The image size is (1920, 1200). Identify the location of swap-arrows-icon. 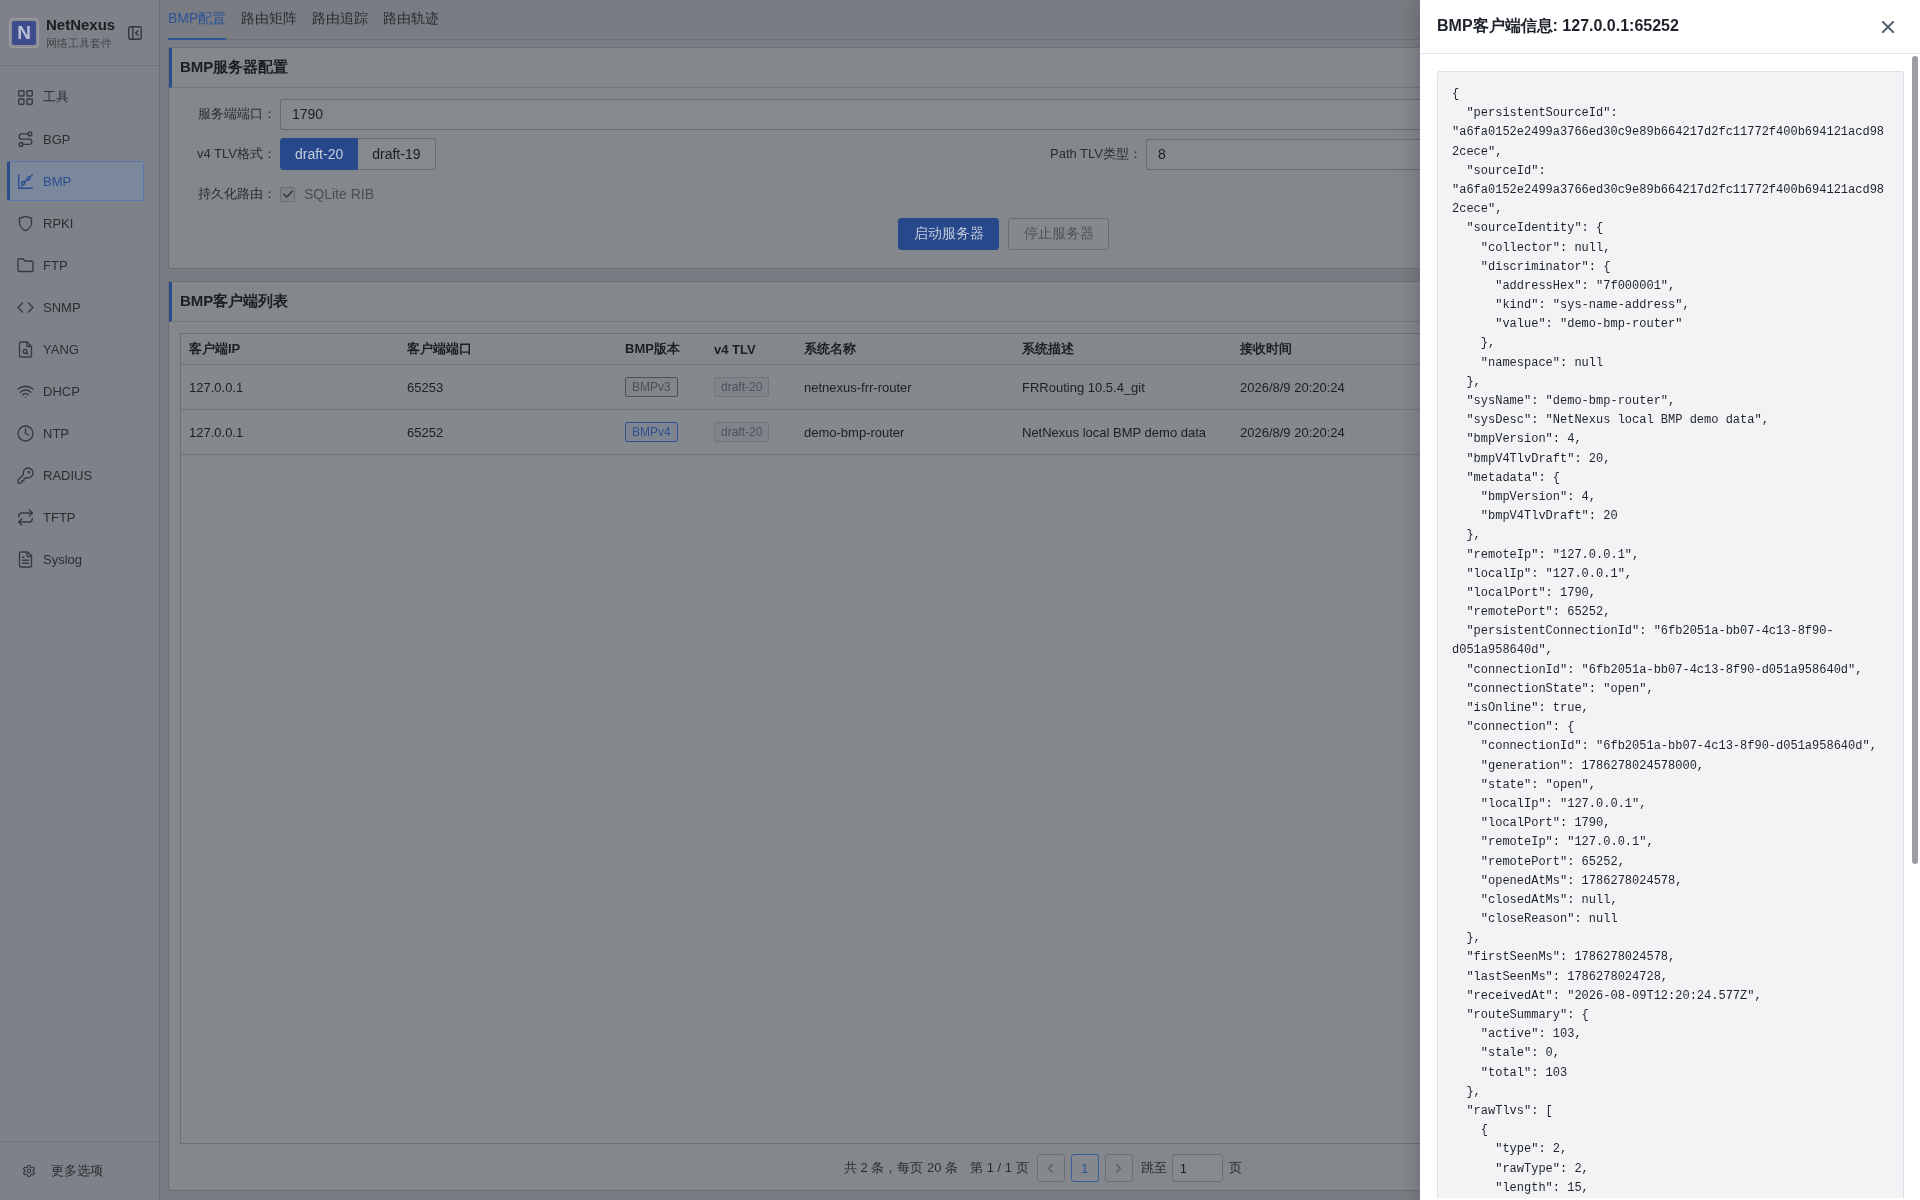
(25, 517).